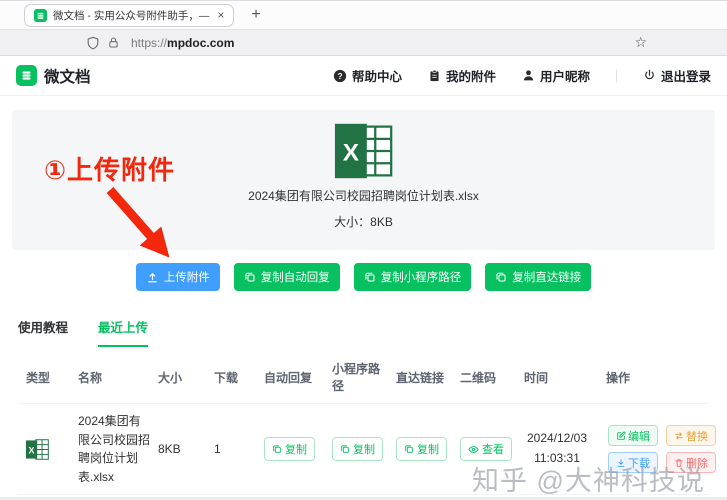 This screenshot has width=727, height=500. I want to click on copy-mp-path-row-button: 复制, so click(357, 449).